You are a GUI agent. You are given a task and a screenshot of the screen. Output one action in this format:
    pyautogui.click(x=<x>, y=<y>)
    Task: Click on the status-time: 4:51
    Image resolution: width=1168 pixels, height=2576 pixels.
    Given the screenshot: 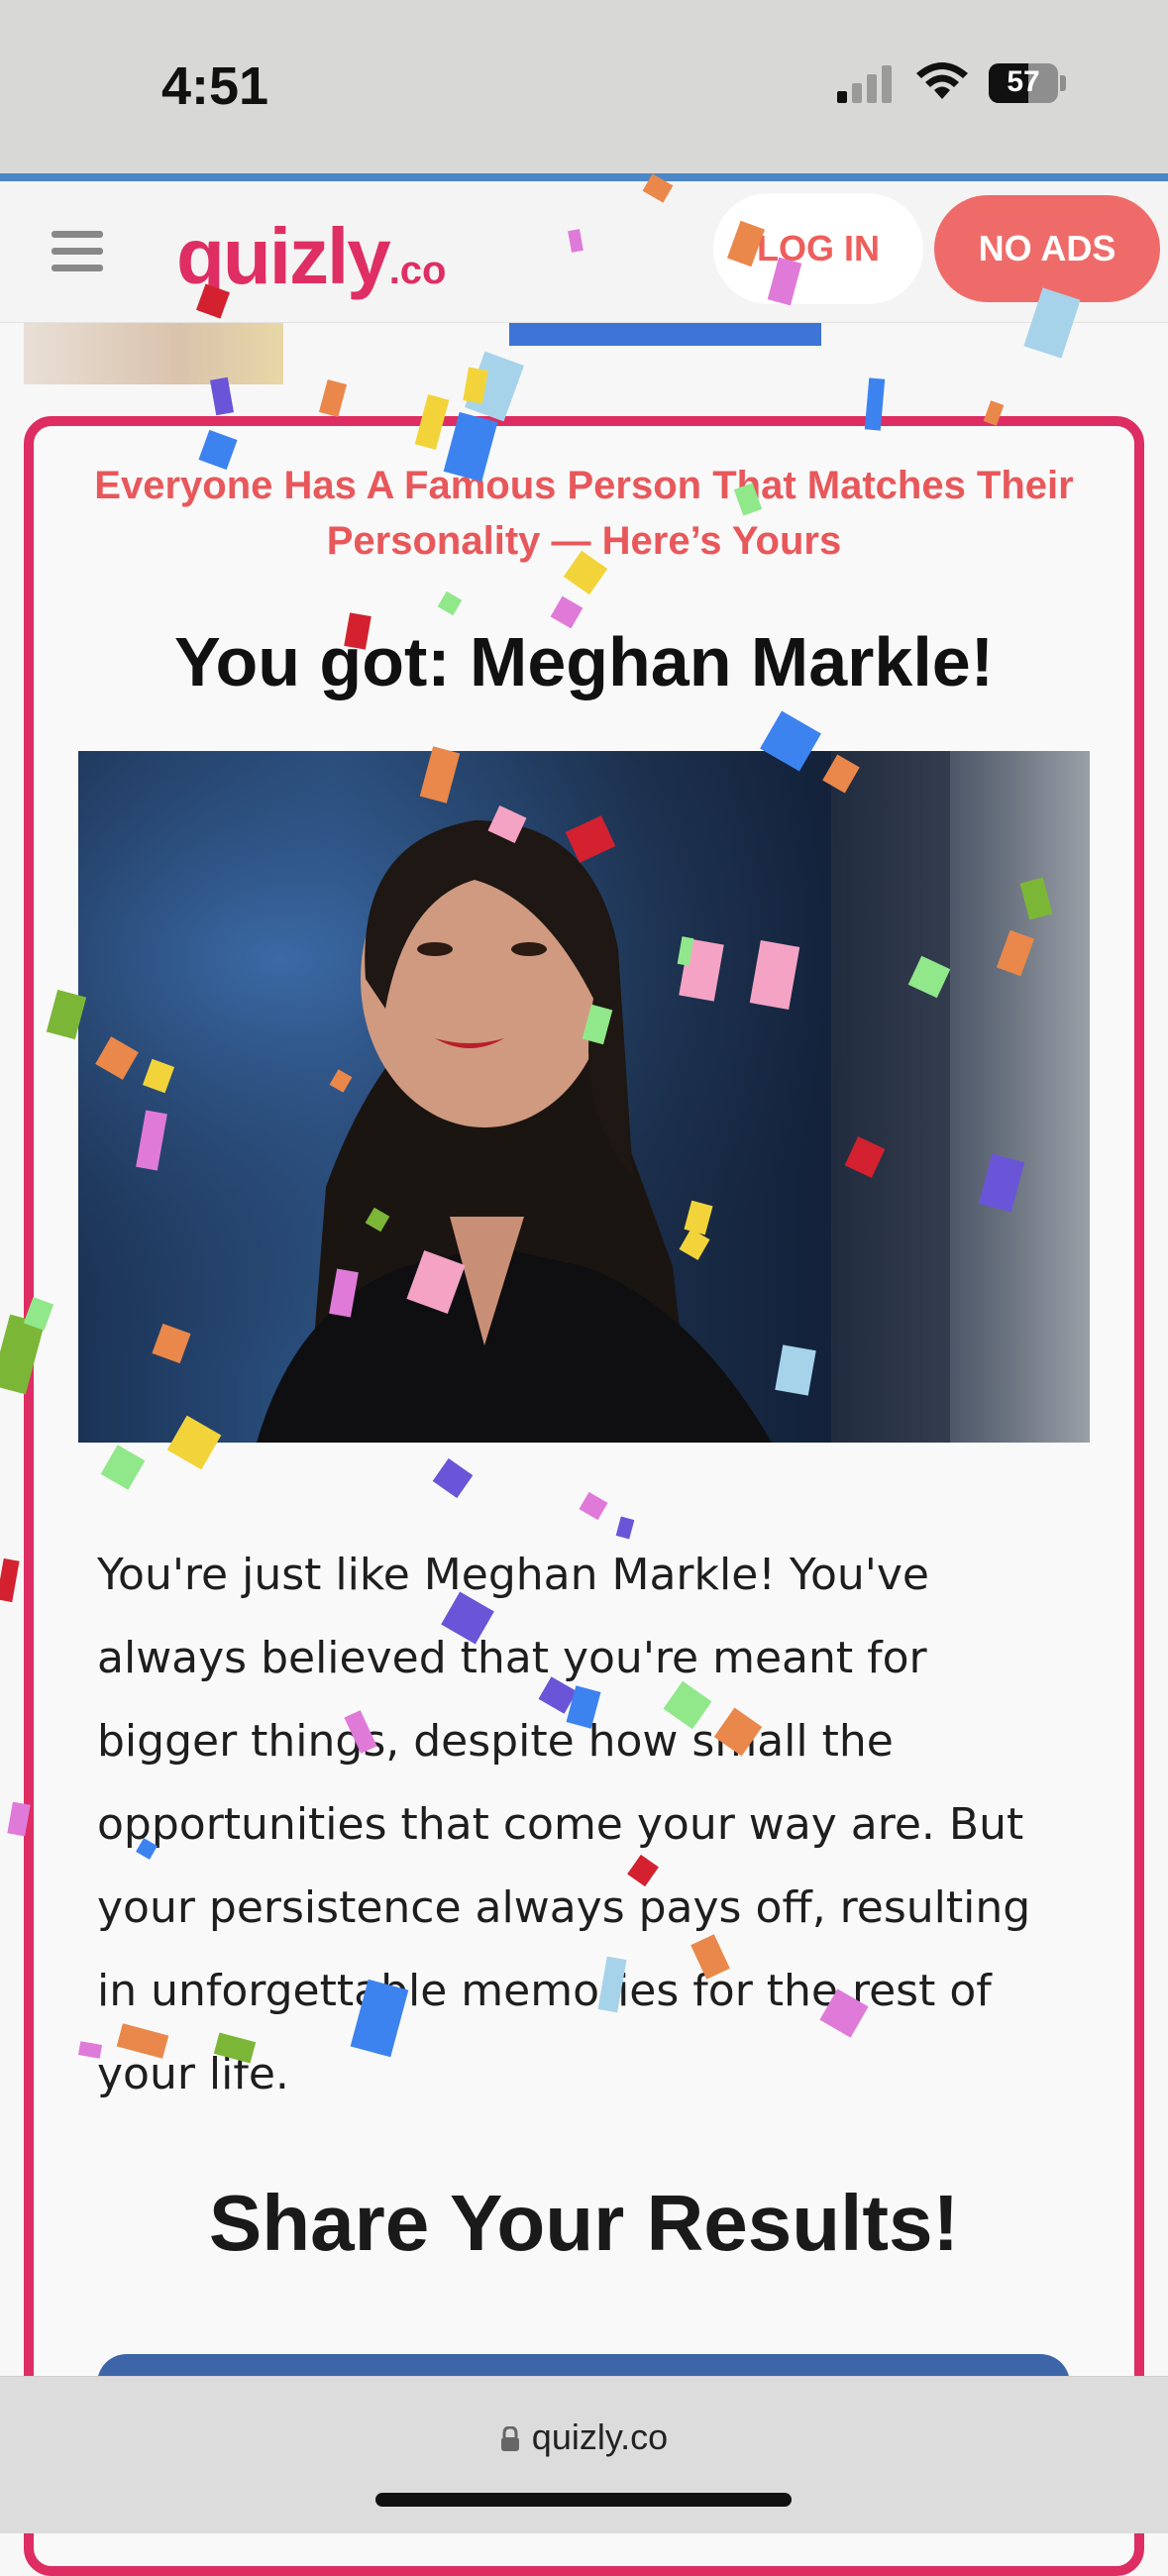 What is the action you would take?
    pyautogui.click(x=215, y=86)
    